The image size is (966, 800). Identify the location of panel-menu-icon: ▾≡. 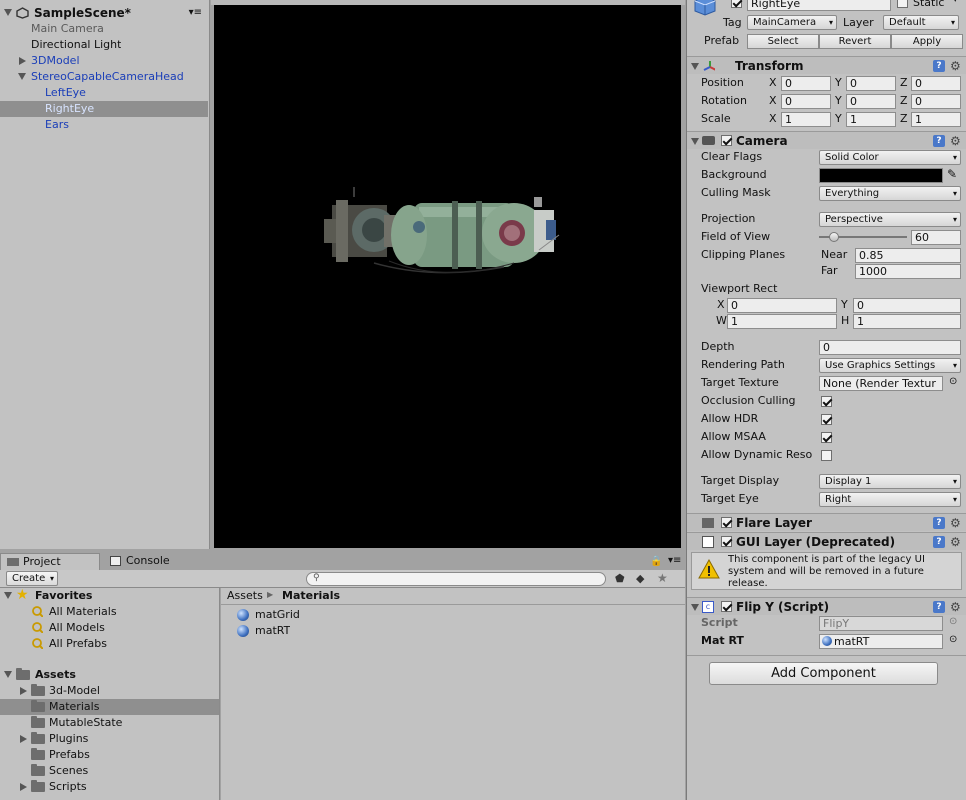
(674, 560).